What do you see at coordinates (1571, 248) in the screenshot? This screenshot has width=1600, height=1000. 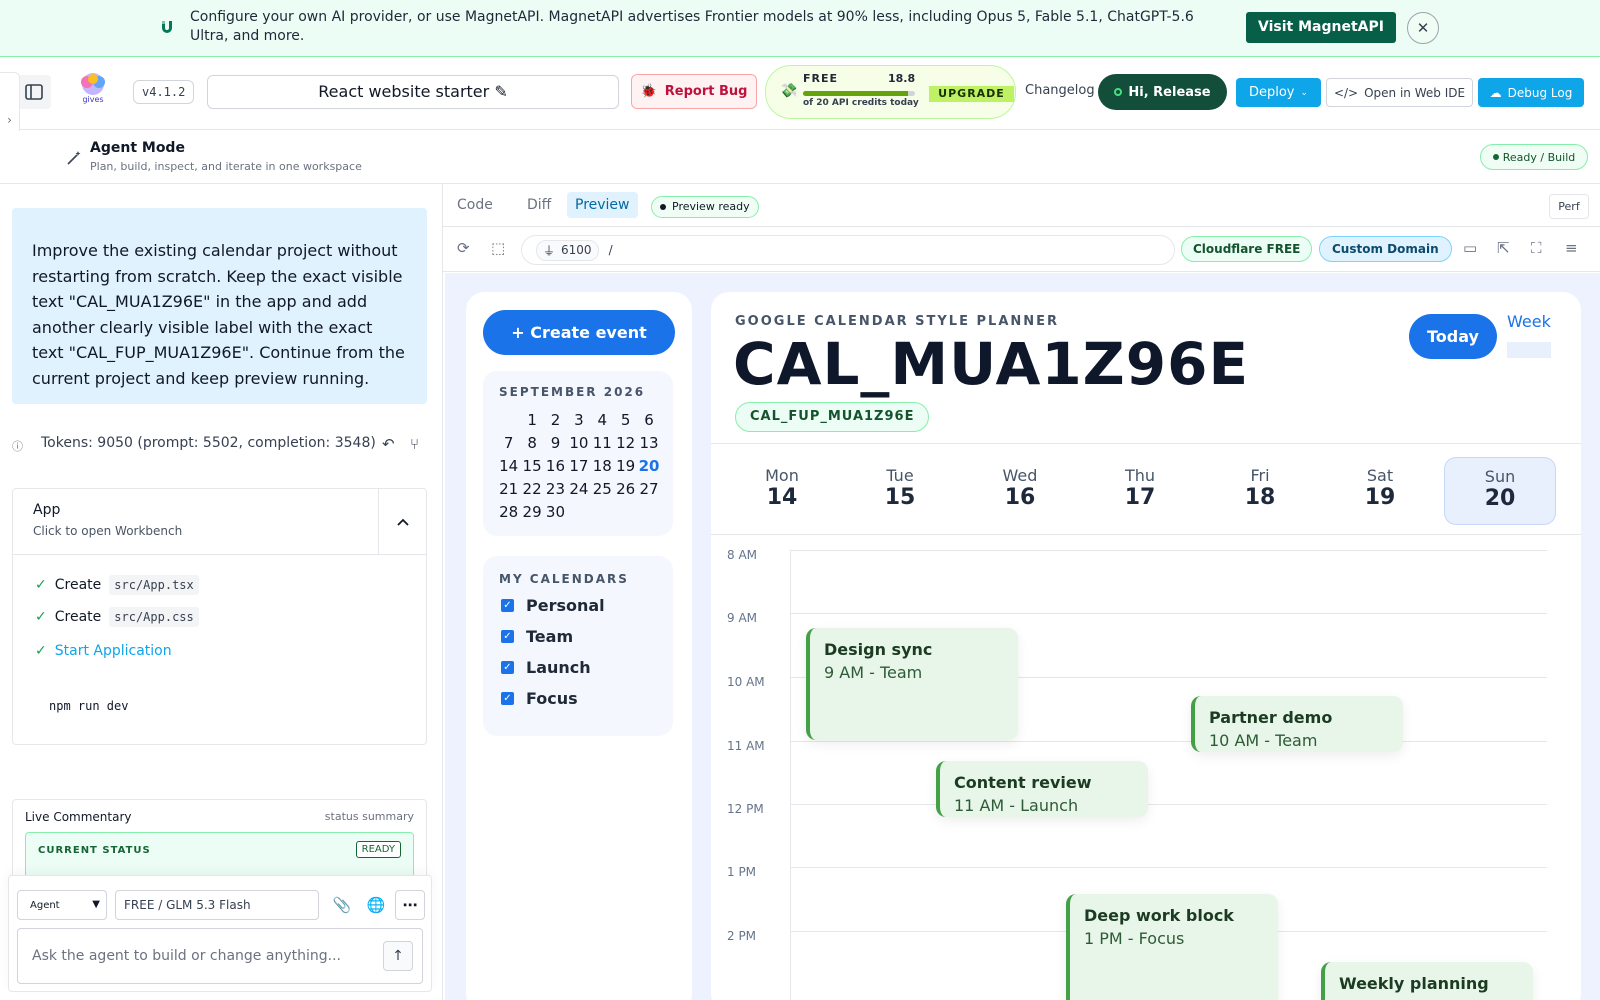 I see `menu-icon: ≡` at bounding box center [1571, 248].